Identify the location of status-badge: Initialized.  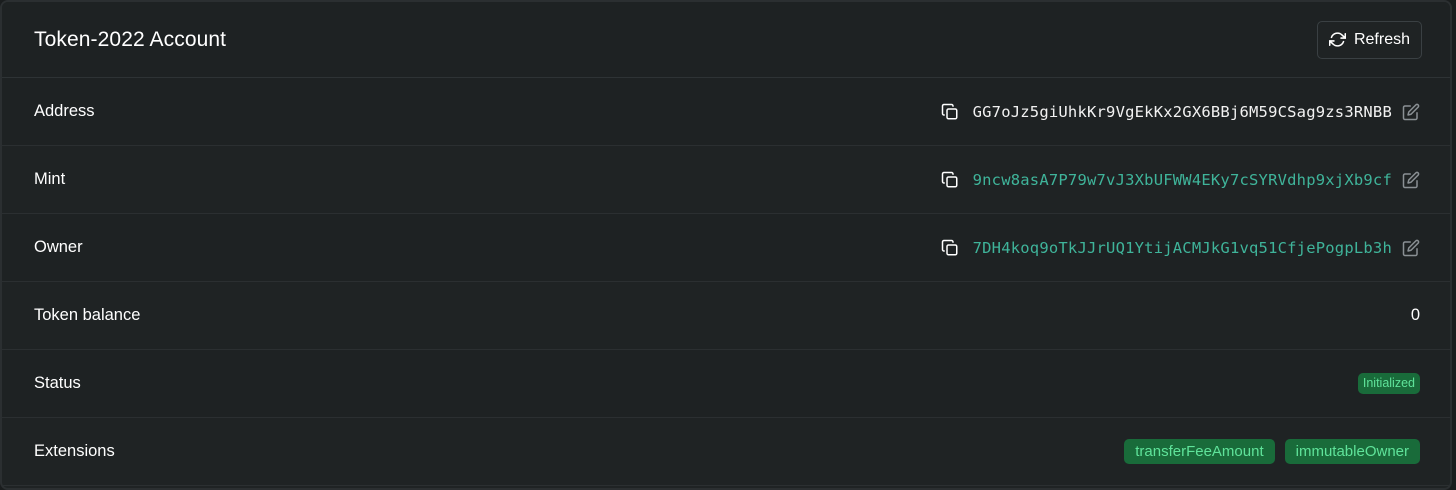
(1388, 383).